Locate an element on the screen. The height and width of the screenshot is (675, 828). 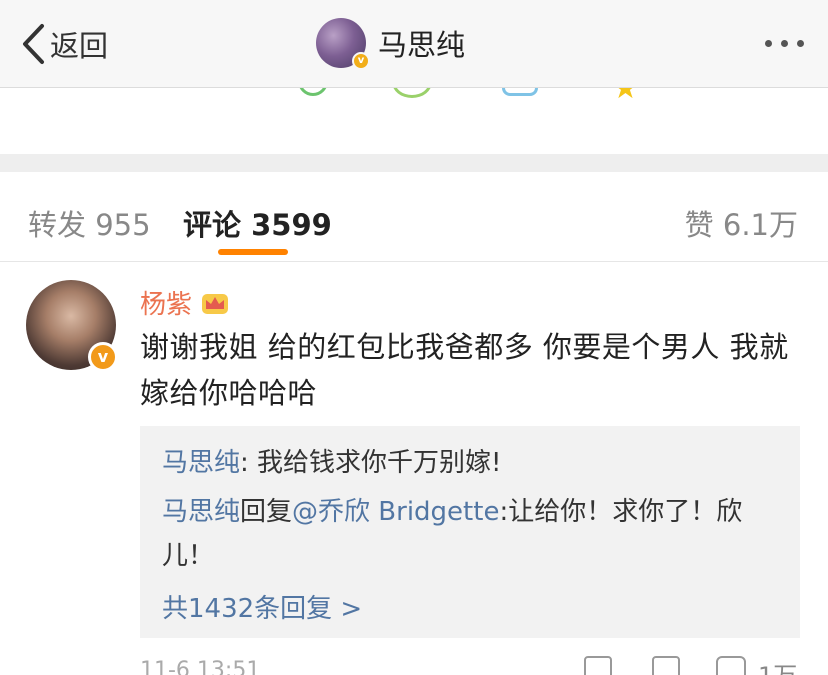
comment-user: 杨紫 is located at coordinates (185, 302).